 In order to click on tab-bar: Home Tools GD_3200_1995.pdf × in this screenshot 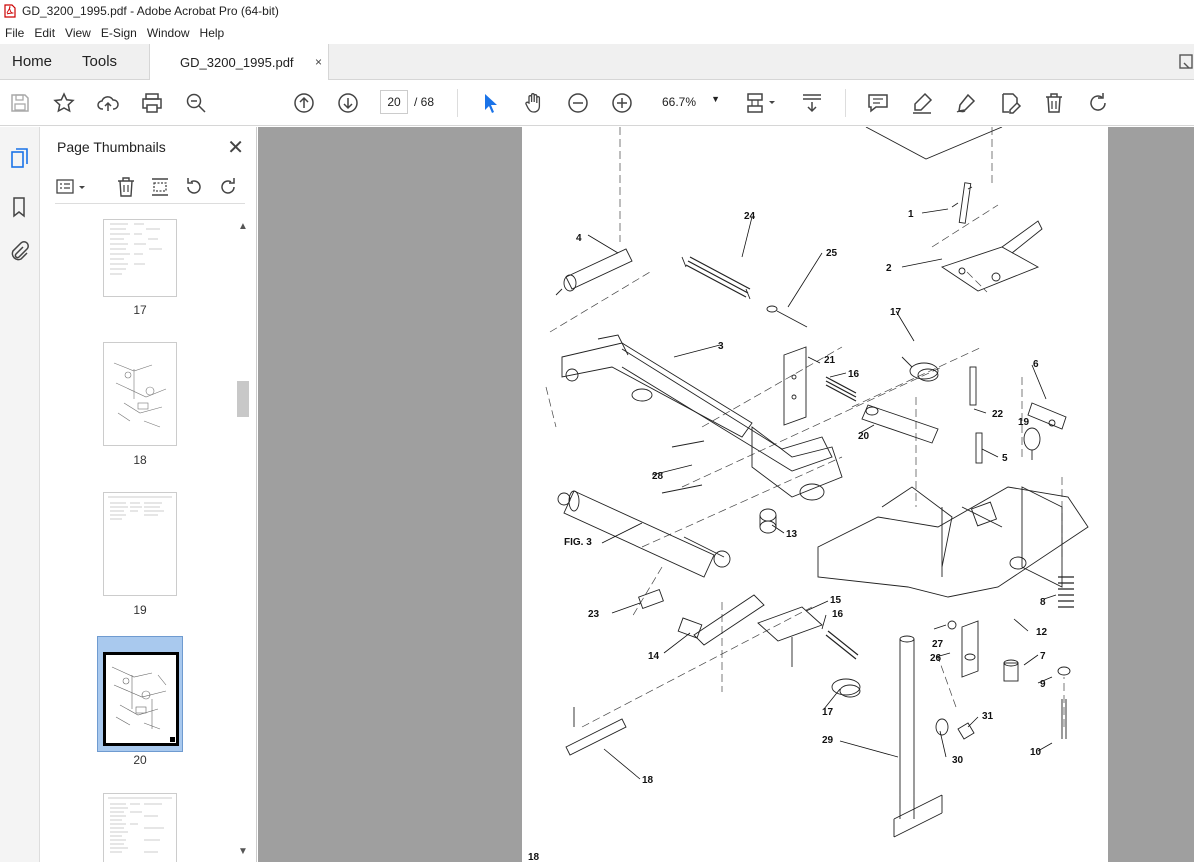, I will do `click(597, 62)`.